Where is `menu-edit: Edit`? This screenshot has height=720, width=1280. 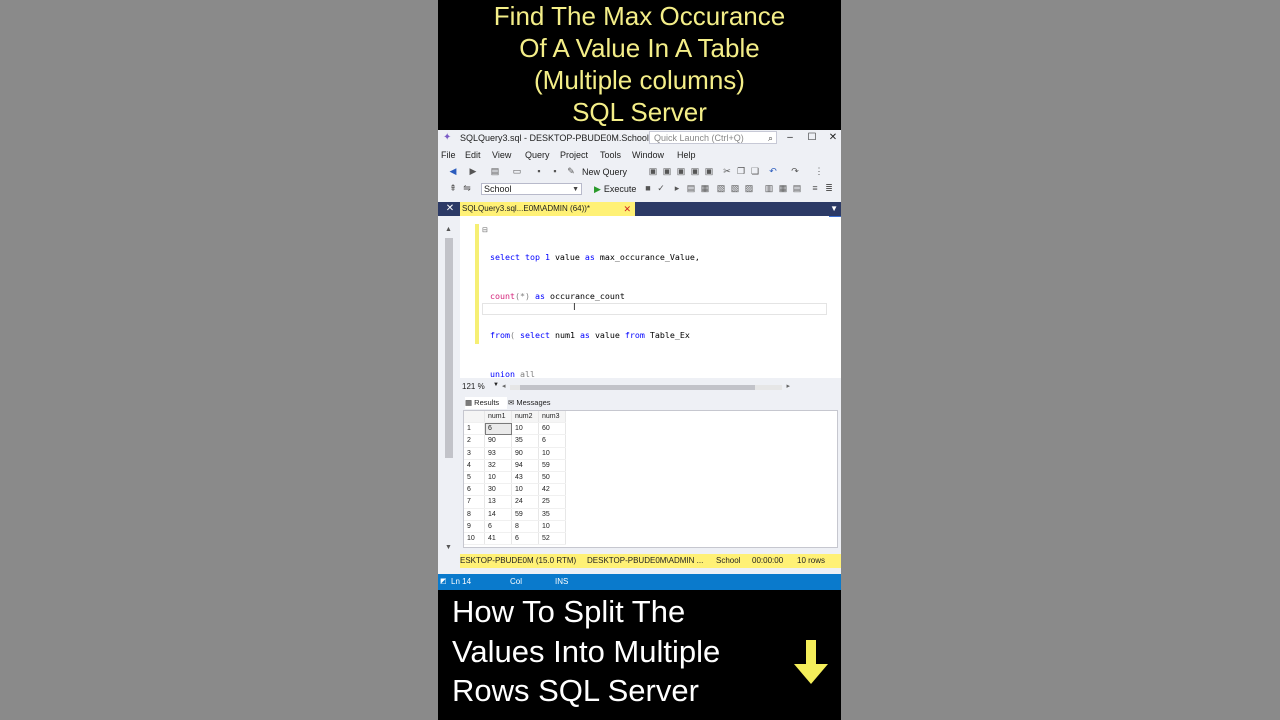
menu-edit: Edit is located at coordinates (473, 155).